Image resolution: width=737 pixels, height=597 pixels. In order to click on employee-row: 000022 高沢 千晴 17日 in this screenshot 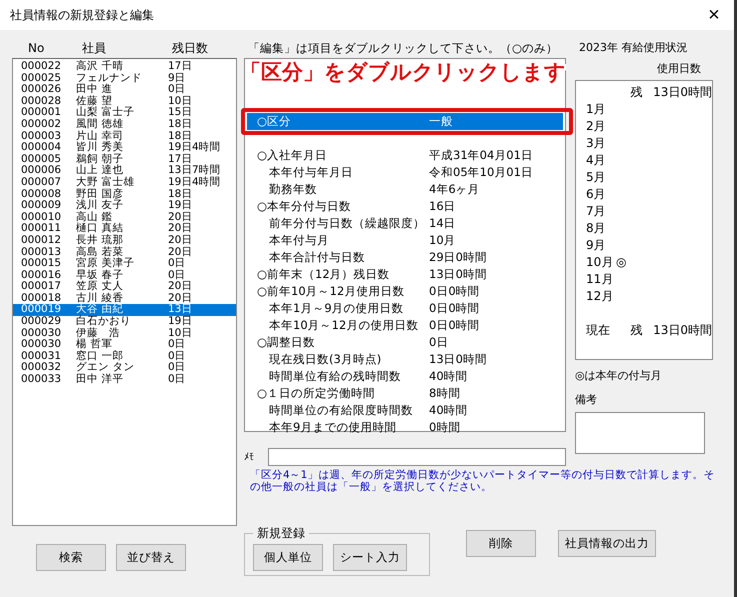, I will do `click(124, 67)`.